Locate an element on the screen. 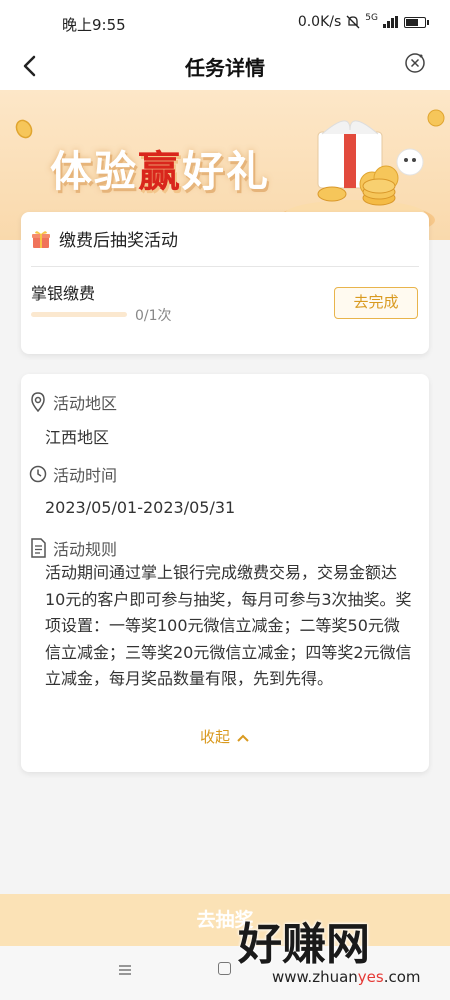 This screenshot has height=1000, width=450. task-progress-text: 0/1次 is located at coordinates (153, 316).